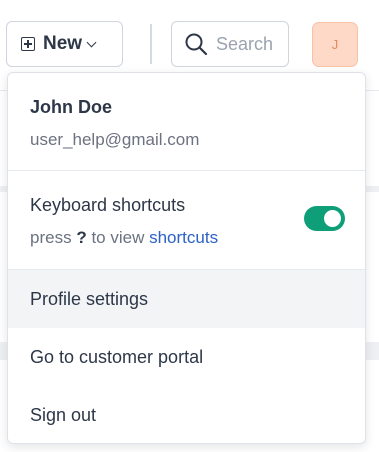  I want to click on new-button: New, so click(64, 44).